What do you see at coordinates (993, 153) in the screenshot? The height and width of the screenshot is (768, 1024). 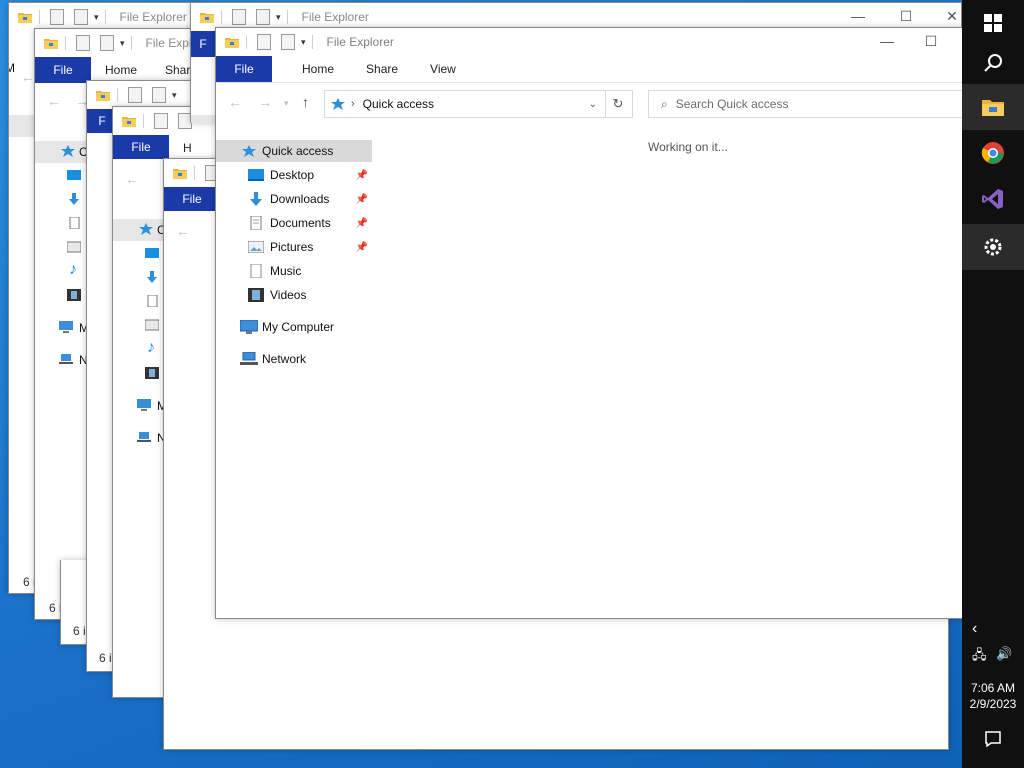 I see `chrome-taskbar-button` at bounding box center [993, 153].